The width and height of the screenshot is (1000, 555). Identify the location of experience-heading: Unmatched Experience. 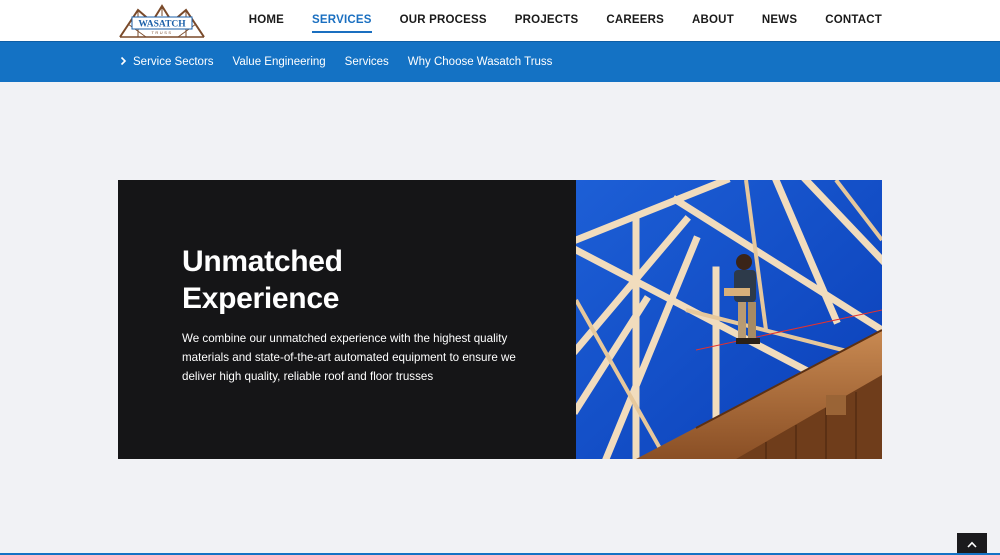
(362, 280).